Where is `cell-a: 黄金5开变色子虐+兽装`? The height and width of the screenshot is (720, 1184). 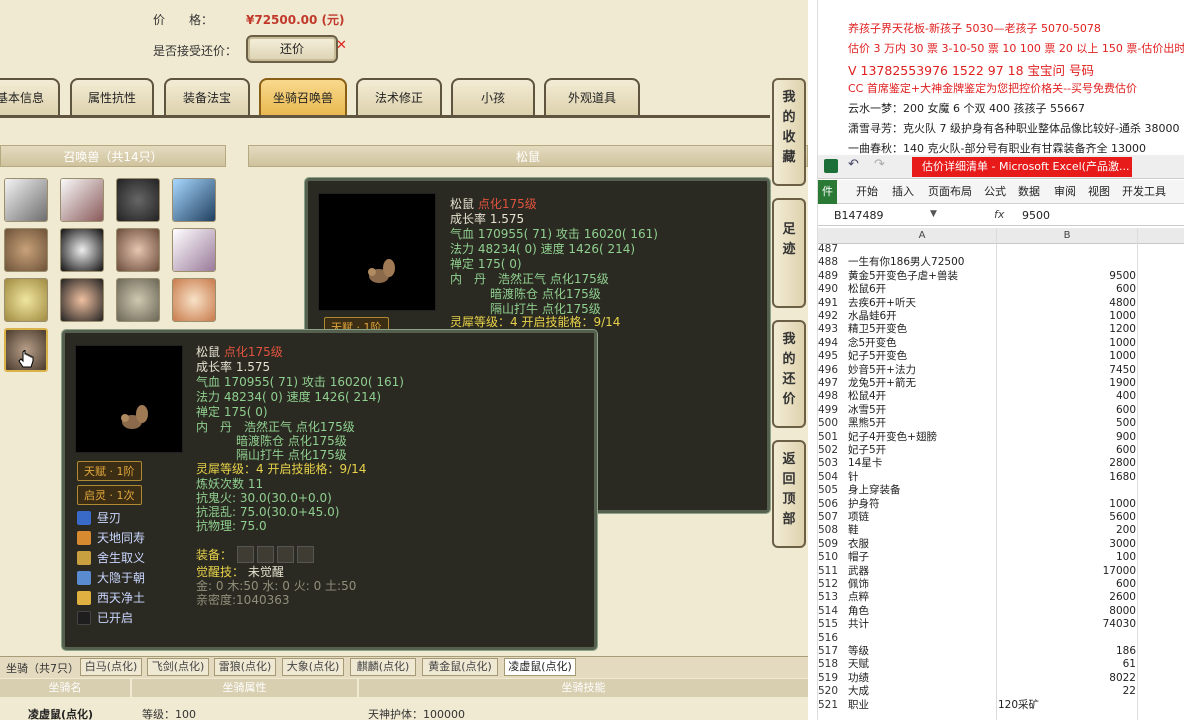
cell-a: 黄金5开变色子虐+兽装 is located at coordinates (923, 276).